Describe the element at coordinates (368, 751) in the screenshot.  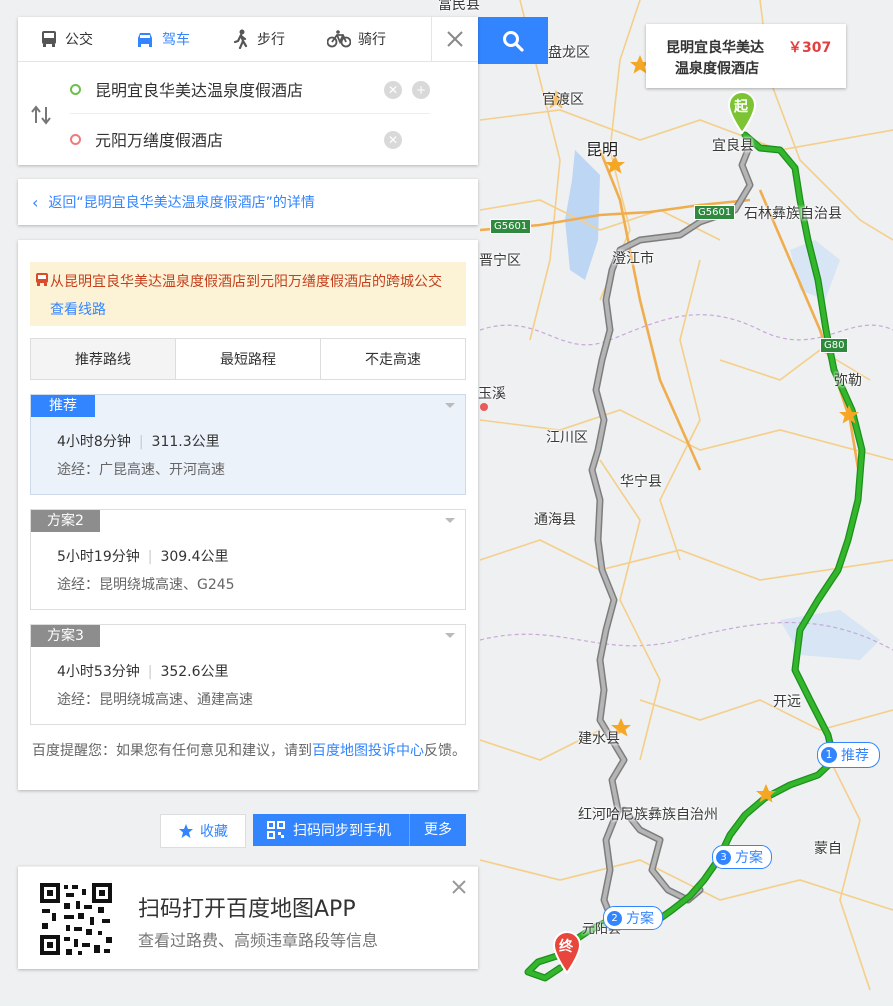
I see `complaint-center-link: 百度地图投诉中心` at that location.